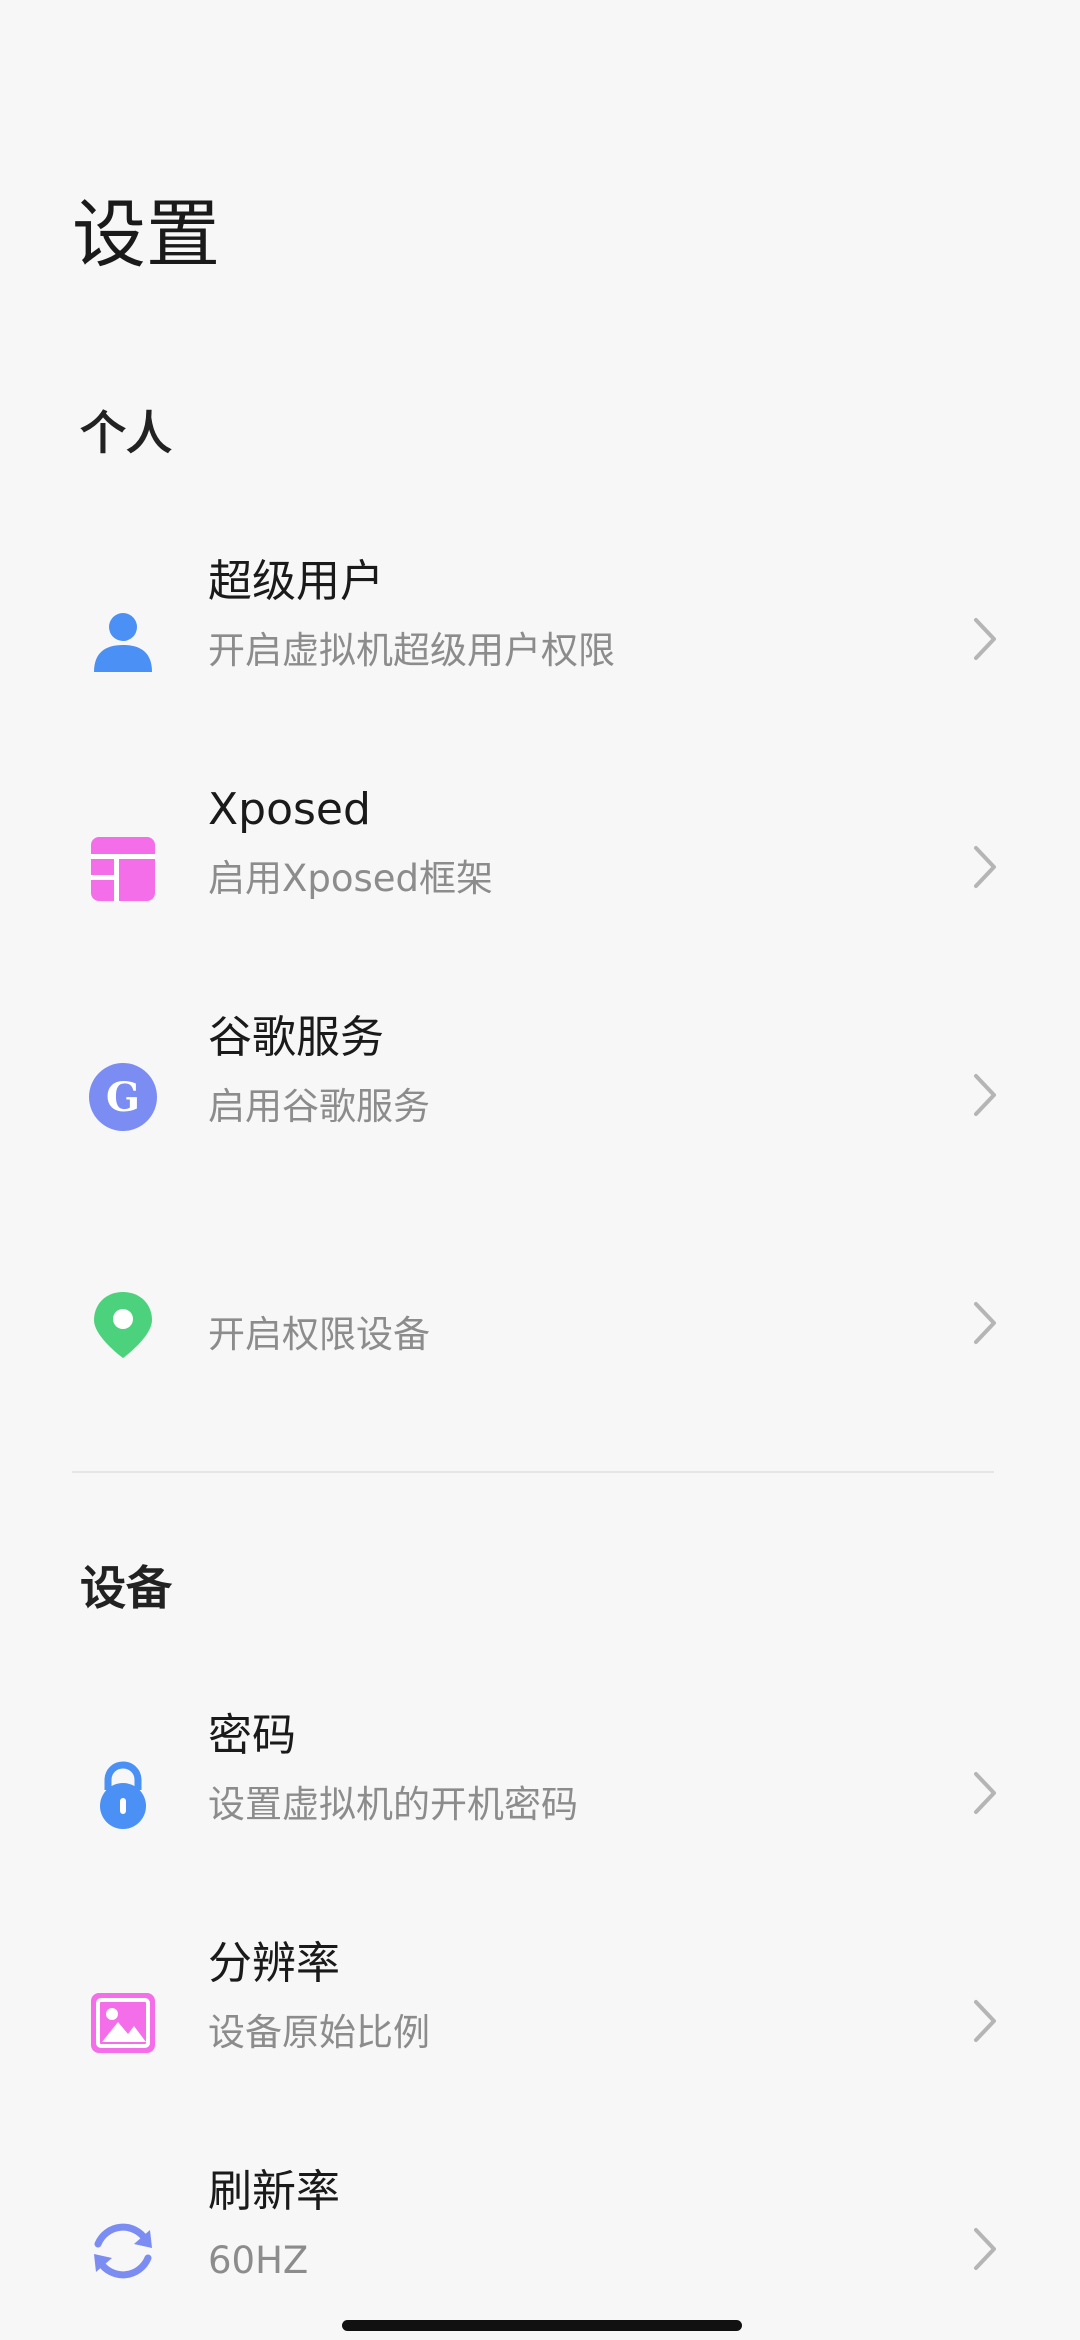 This screenshot has height=2340, width=1080. Describe the element at coordinates (123, 869) in the screenshot. I see `layout-grid-icon` at that location.